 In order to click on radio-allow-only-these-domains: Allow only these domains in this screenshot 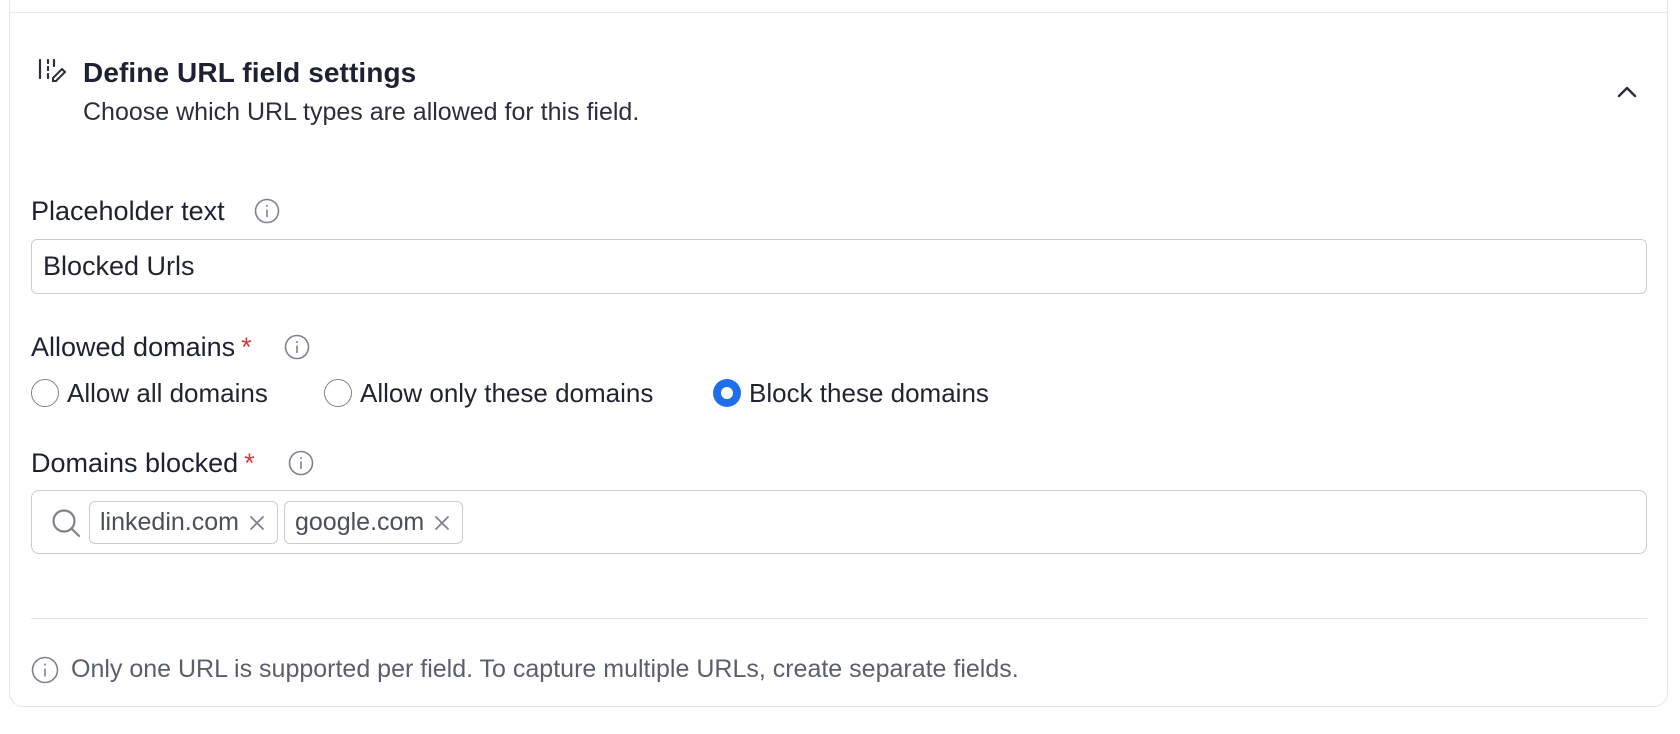, I will do `click(488, 393)`.